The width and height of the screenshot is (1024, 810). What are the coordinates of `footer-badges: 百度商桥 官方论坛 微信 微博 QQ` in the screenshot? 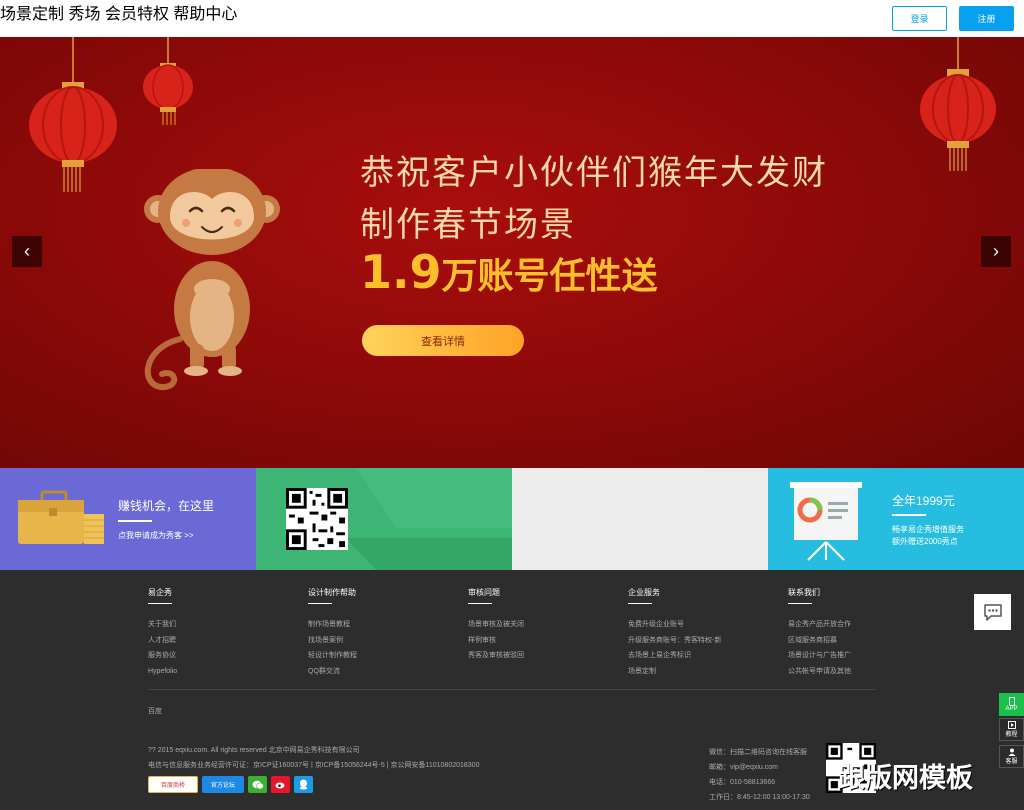 It's located at (230, 784).